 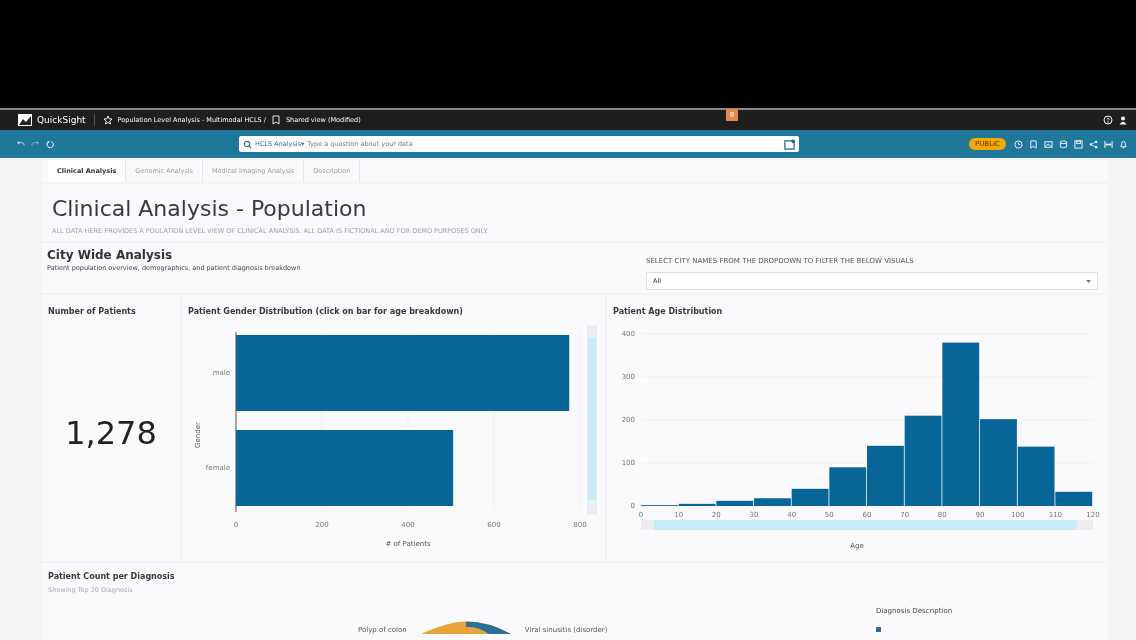 I want to click on user-icon, so click(x=1123, y=120).